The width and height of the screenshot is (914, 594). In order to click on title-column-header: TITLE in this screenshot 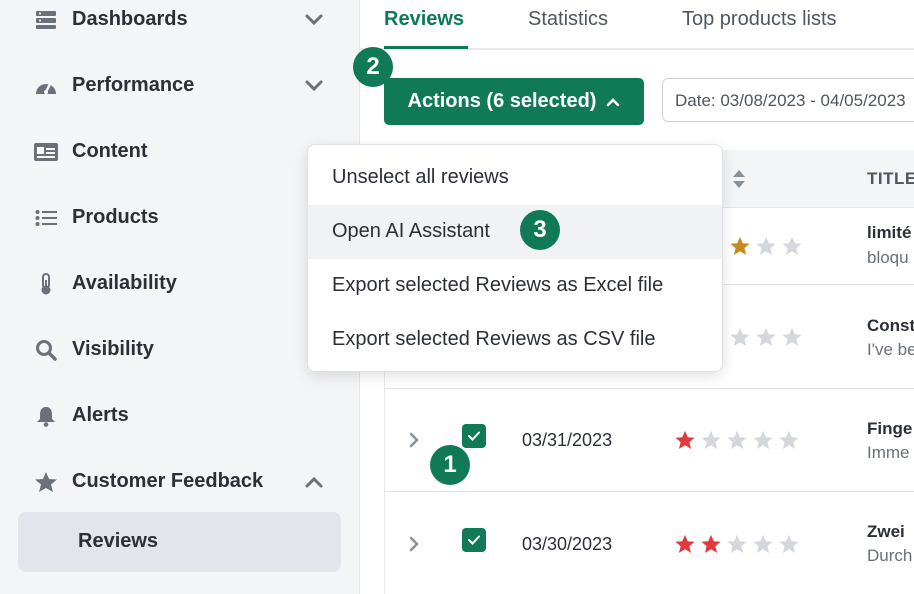, I will do `click(890, 179)`.